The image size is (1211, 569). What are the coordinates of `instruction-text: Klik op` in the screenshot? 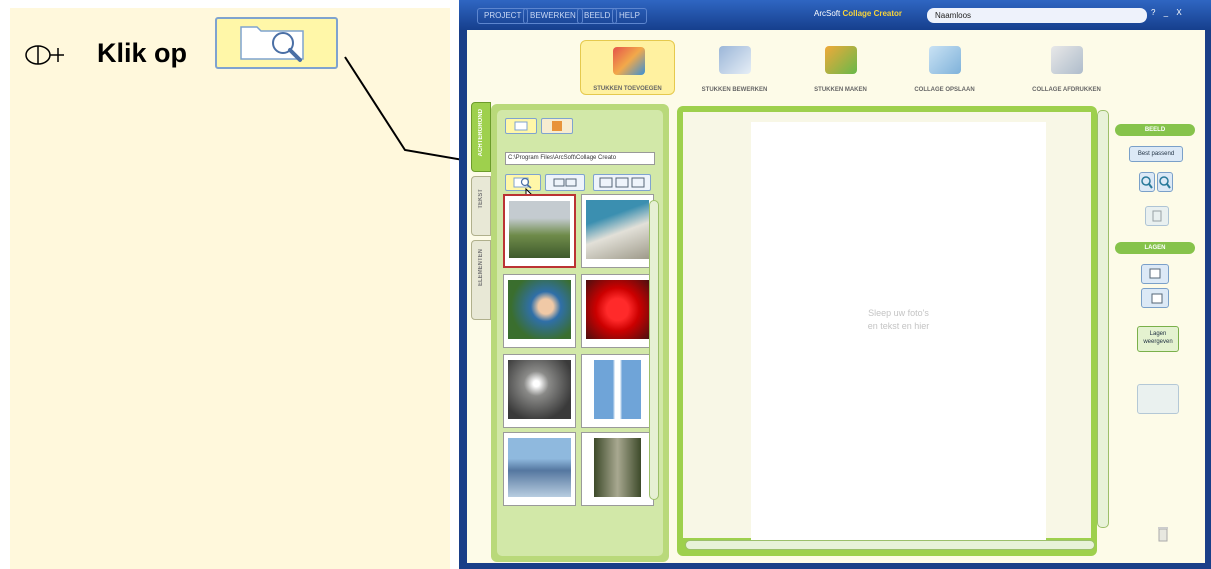 It's located at (142, 53).